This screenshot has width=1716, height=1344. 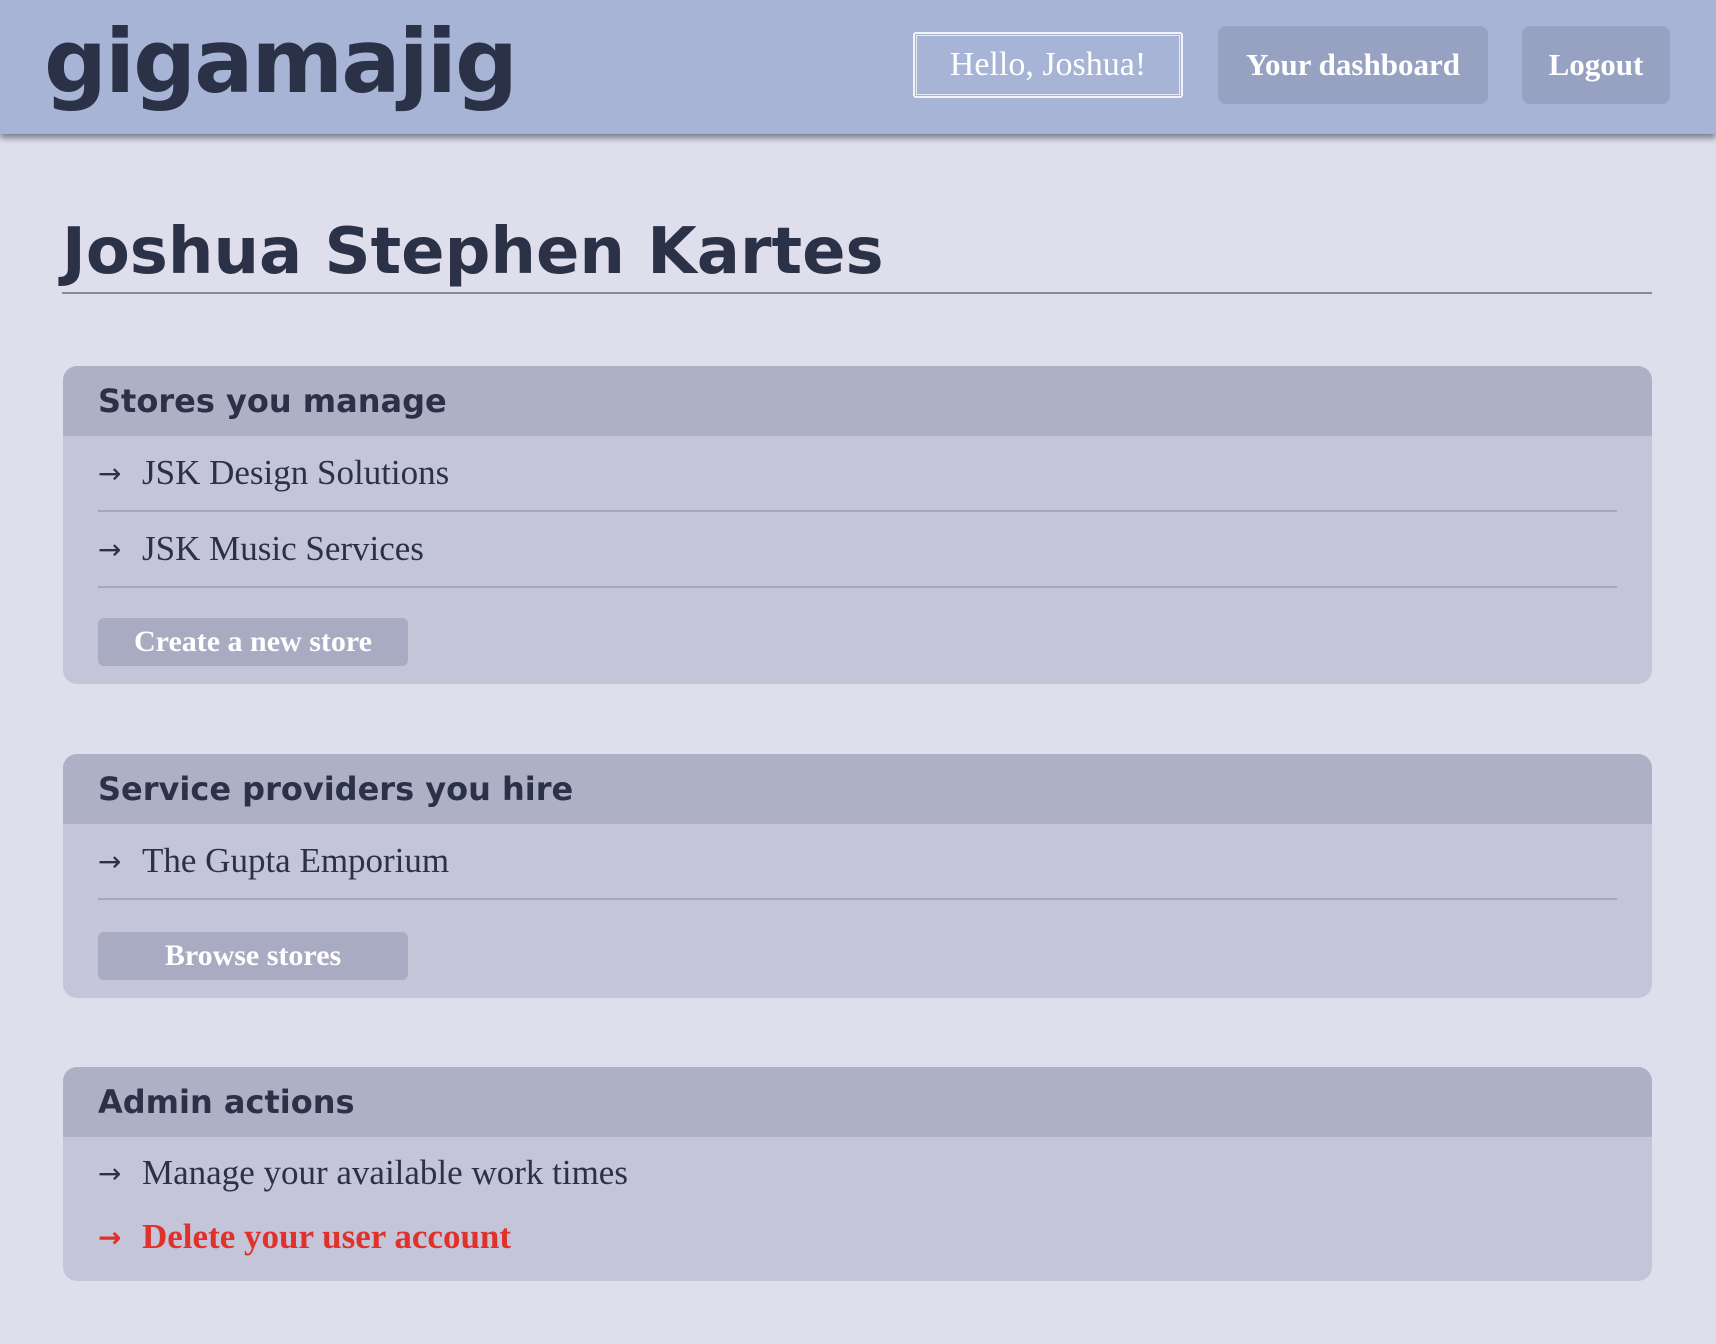 What do you see at coordinates (296, 860) in the screenshot?
I see `provider-name: The Gupta Emporium` at bounding box center [296, 860].